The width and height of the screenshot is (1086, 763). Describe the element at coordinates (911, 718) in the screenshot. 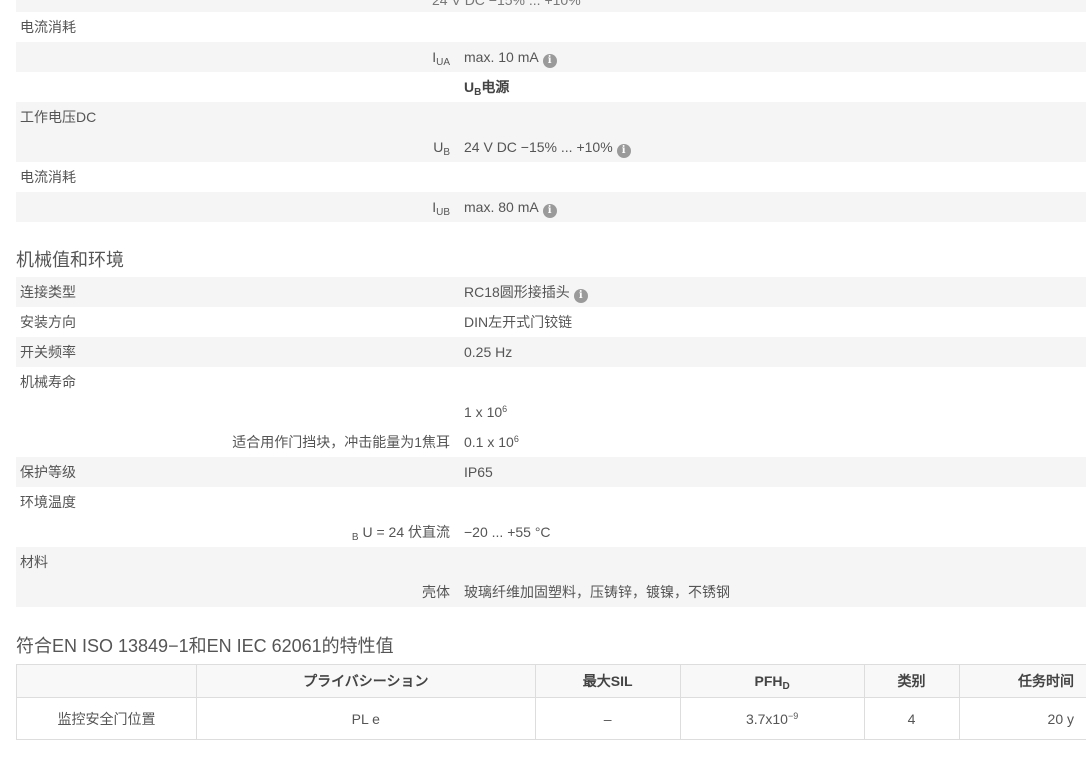

I see `table-cell: 4` at that location.